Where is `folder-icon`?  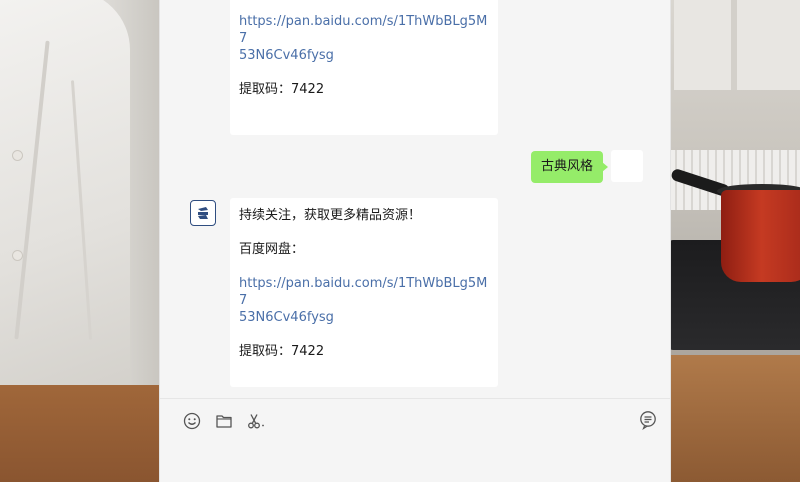 folder-icon is located at coordinates (224, 421).